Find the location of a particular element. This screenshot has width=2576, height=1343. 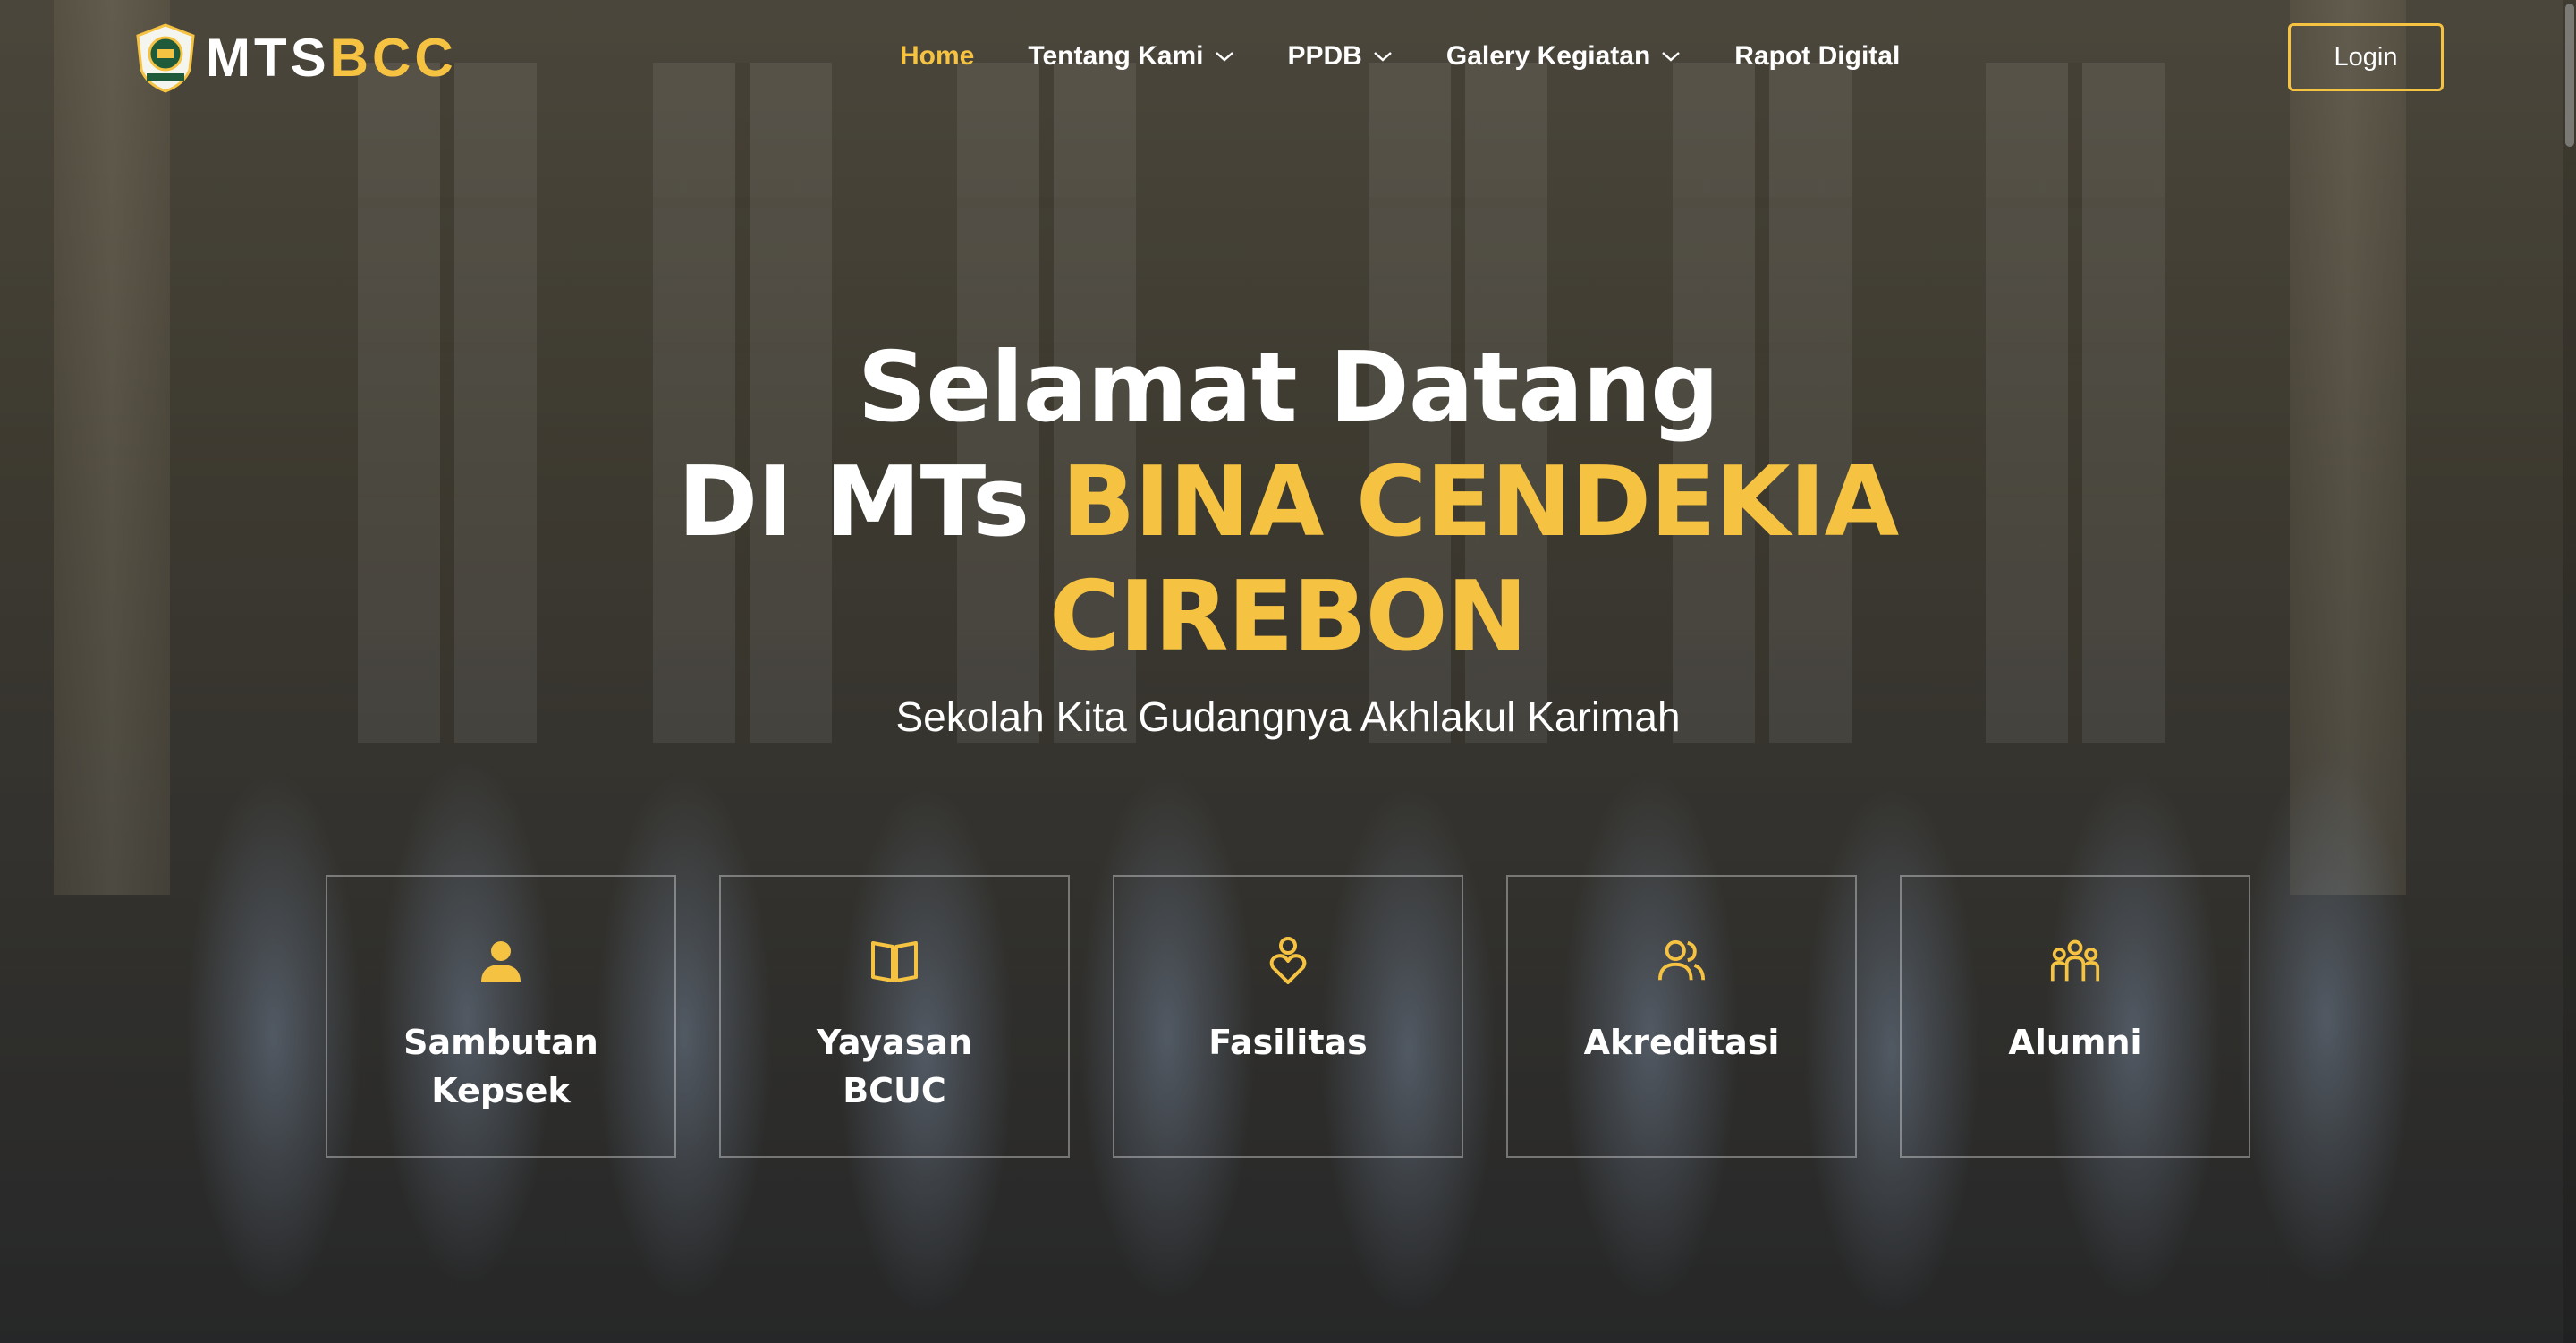

feature-box-alumni: Alumni is located at coordinates (2075, 1016).